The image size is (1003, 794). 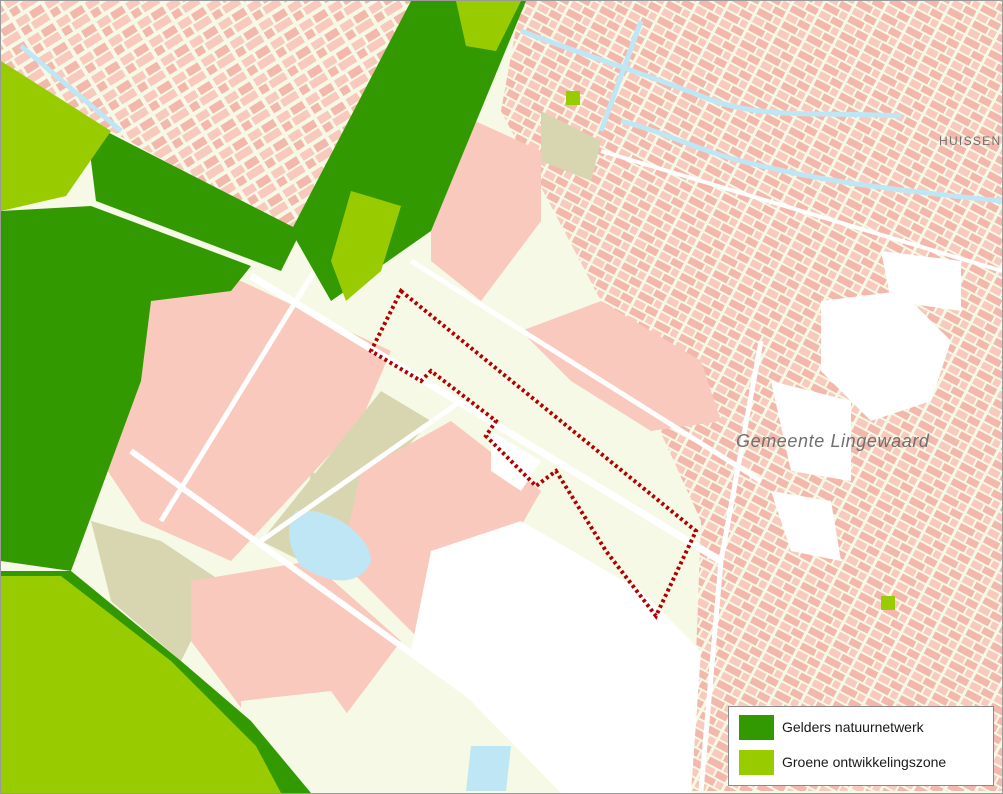 What do you see at coordinates (756, 762) in the screenshot?
I see `legend-swatch-ontwikkelingszone` at bounding box center [756, 762].